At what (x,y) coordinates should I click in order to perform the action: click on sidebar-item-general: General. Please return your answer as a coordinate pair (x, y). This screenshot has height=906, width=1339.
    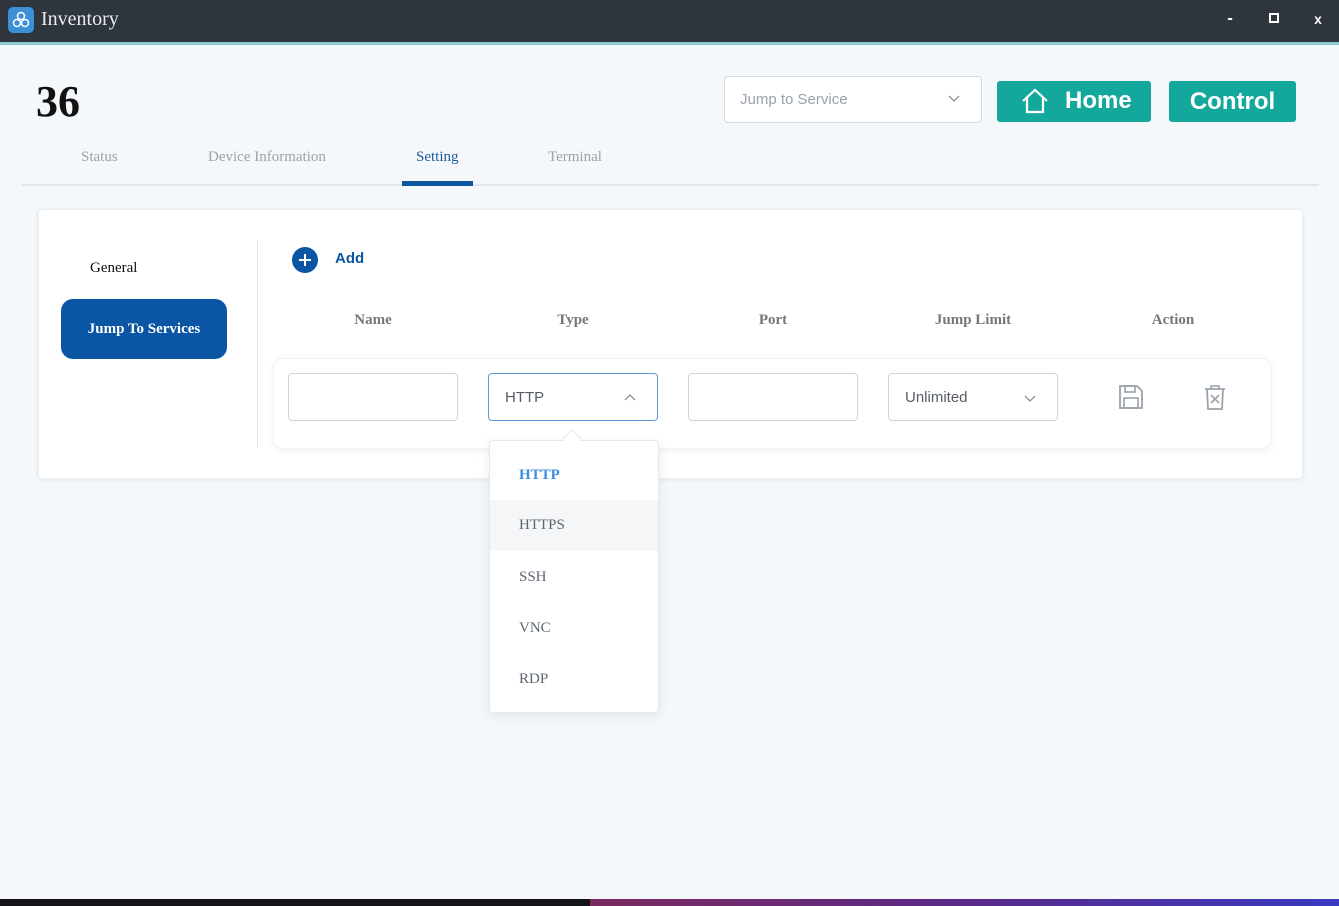
    Looking at the image, I should click on (113, 268).